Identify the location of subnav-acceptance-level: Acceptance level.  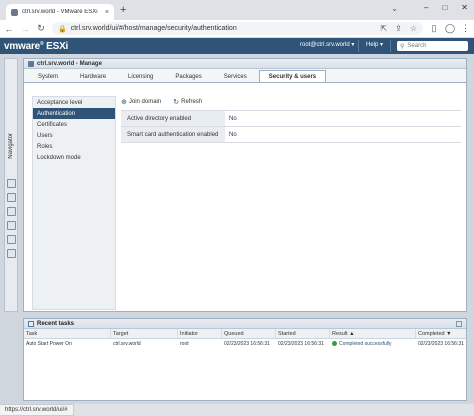
(74, 102).